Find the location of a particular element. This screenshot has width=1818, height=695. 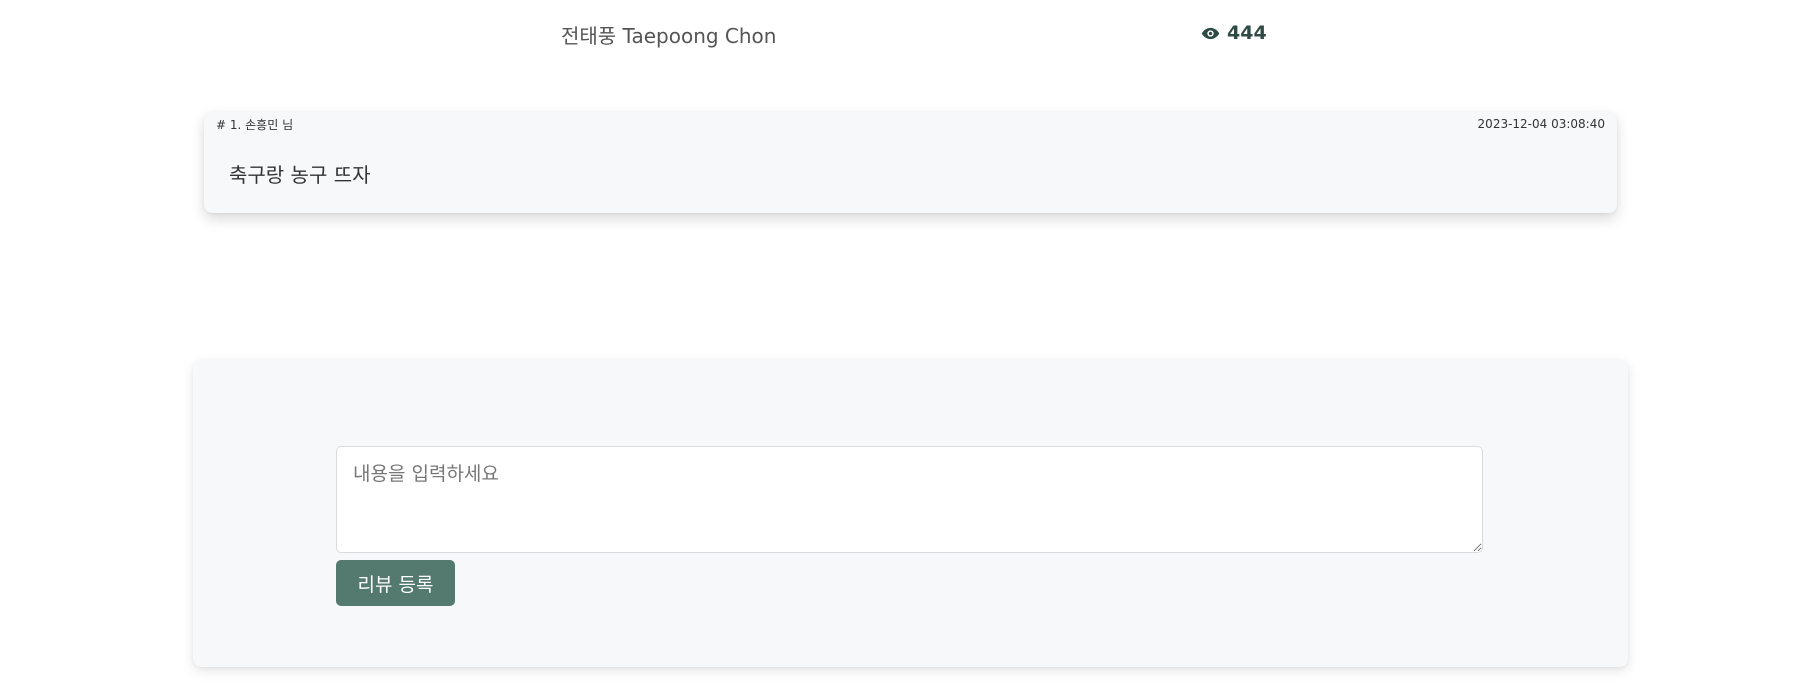

view-counter: 444 is located at coordinates (1234, 33).